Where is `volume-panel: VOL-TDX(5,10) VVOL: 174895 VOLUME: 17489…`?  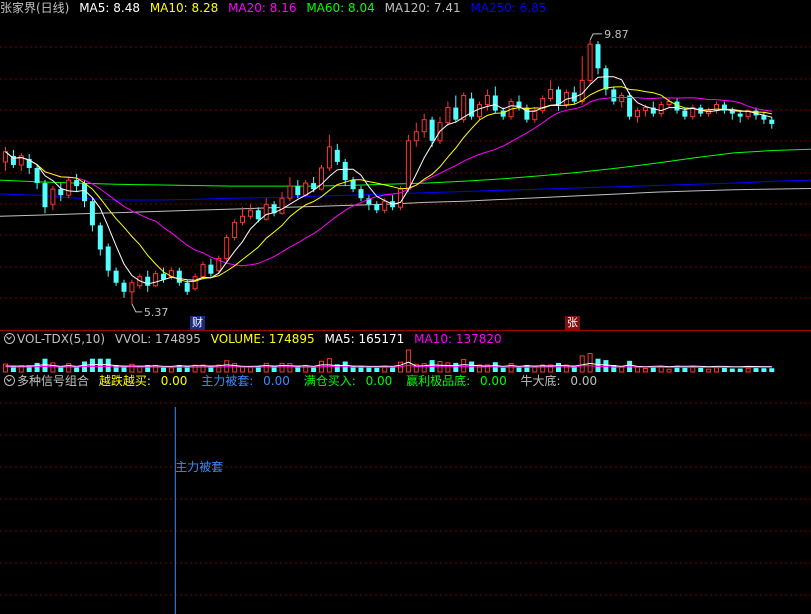 volume-panel: VOL-TDX(5,10) VVOL: 174895 VOLUME: 17489… is located at coordinates (405, 352).